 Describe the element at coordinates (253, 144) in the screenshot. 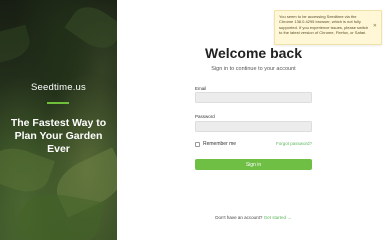

I see `remember-row: Remember me Forgot password?` at that location.